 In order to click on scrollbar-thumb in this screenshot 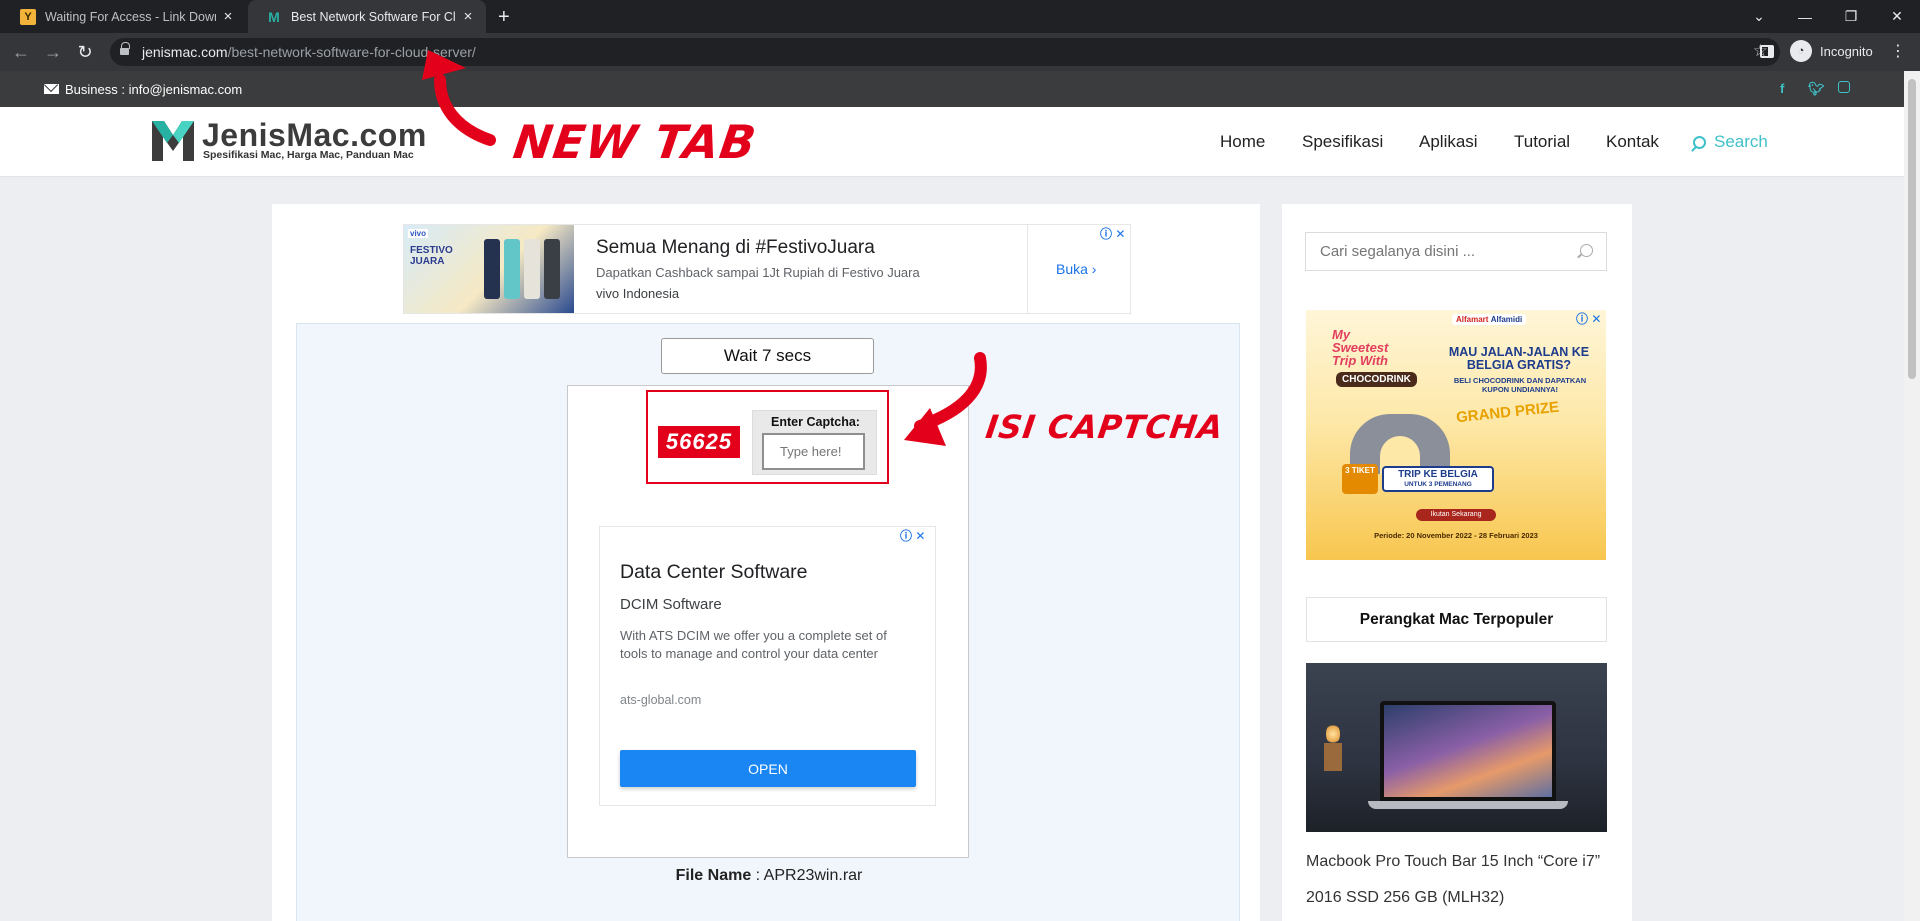, I will do `click(1912, 229)`.